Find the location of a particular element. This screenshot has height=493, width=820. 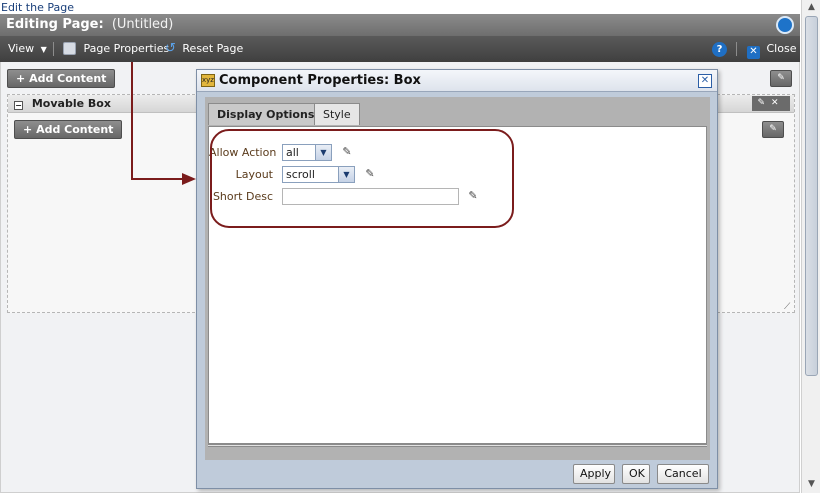

inner-add-content-label: Add Content is located at coordinates (75, 129).